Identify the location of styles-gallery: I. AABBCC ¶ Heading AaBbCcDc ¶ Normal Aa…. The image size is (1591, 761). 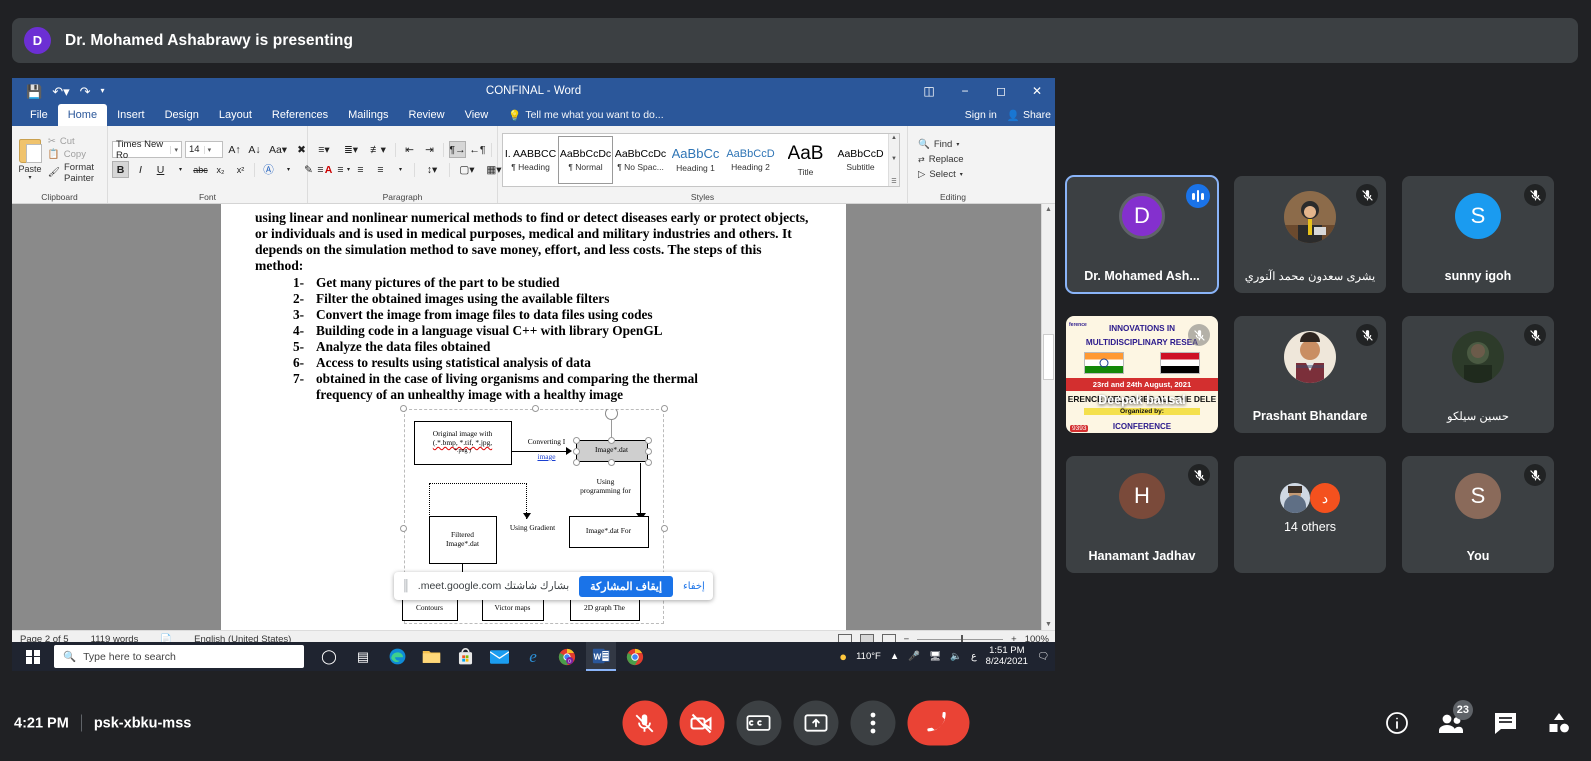
(701, 159).